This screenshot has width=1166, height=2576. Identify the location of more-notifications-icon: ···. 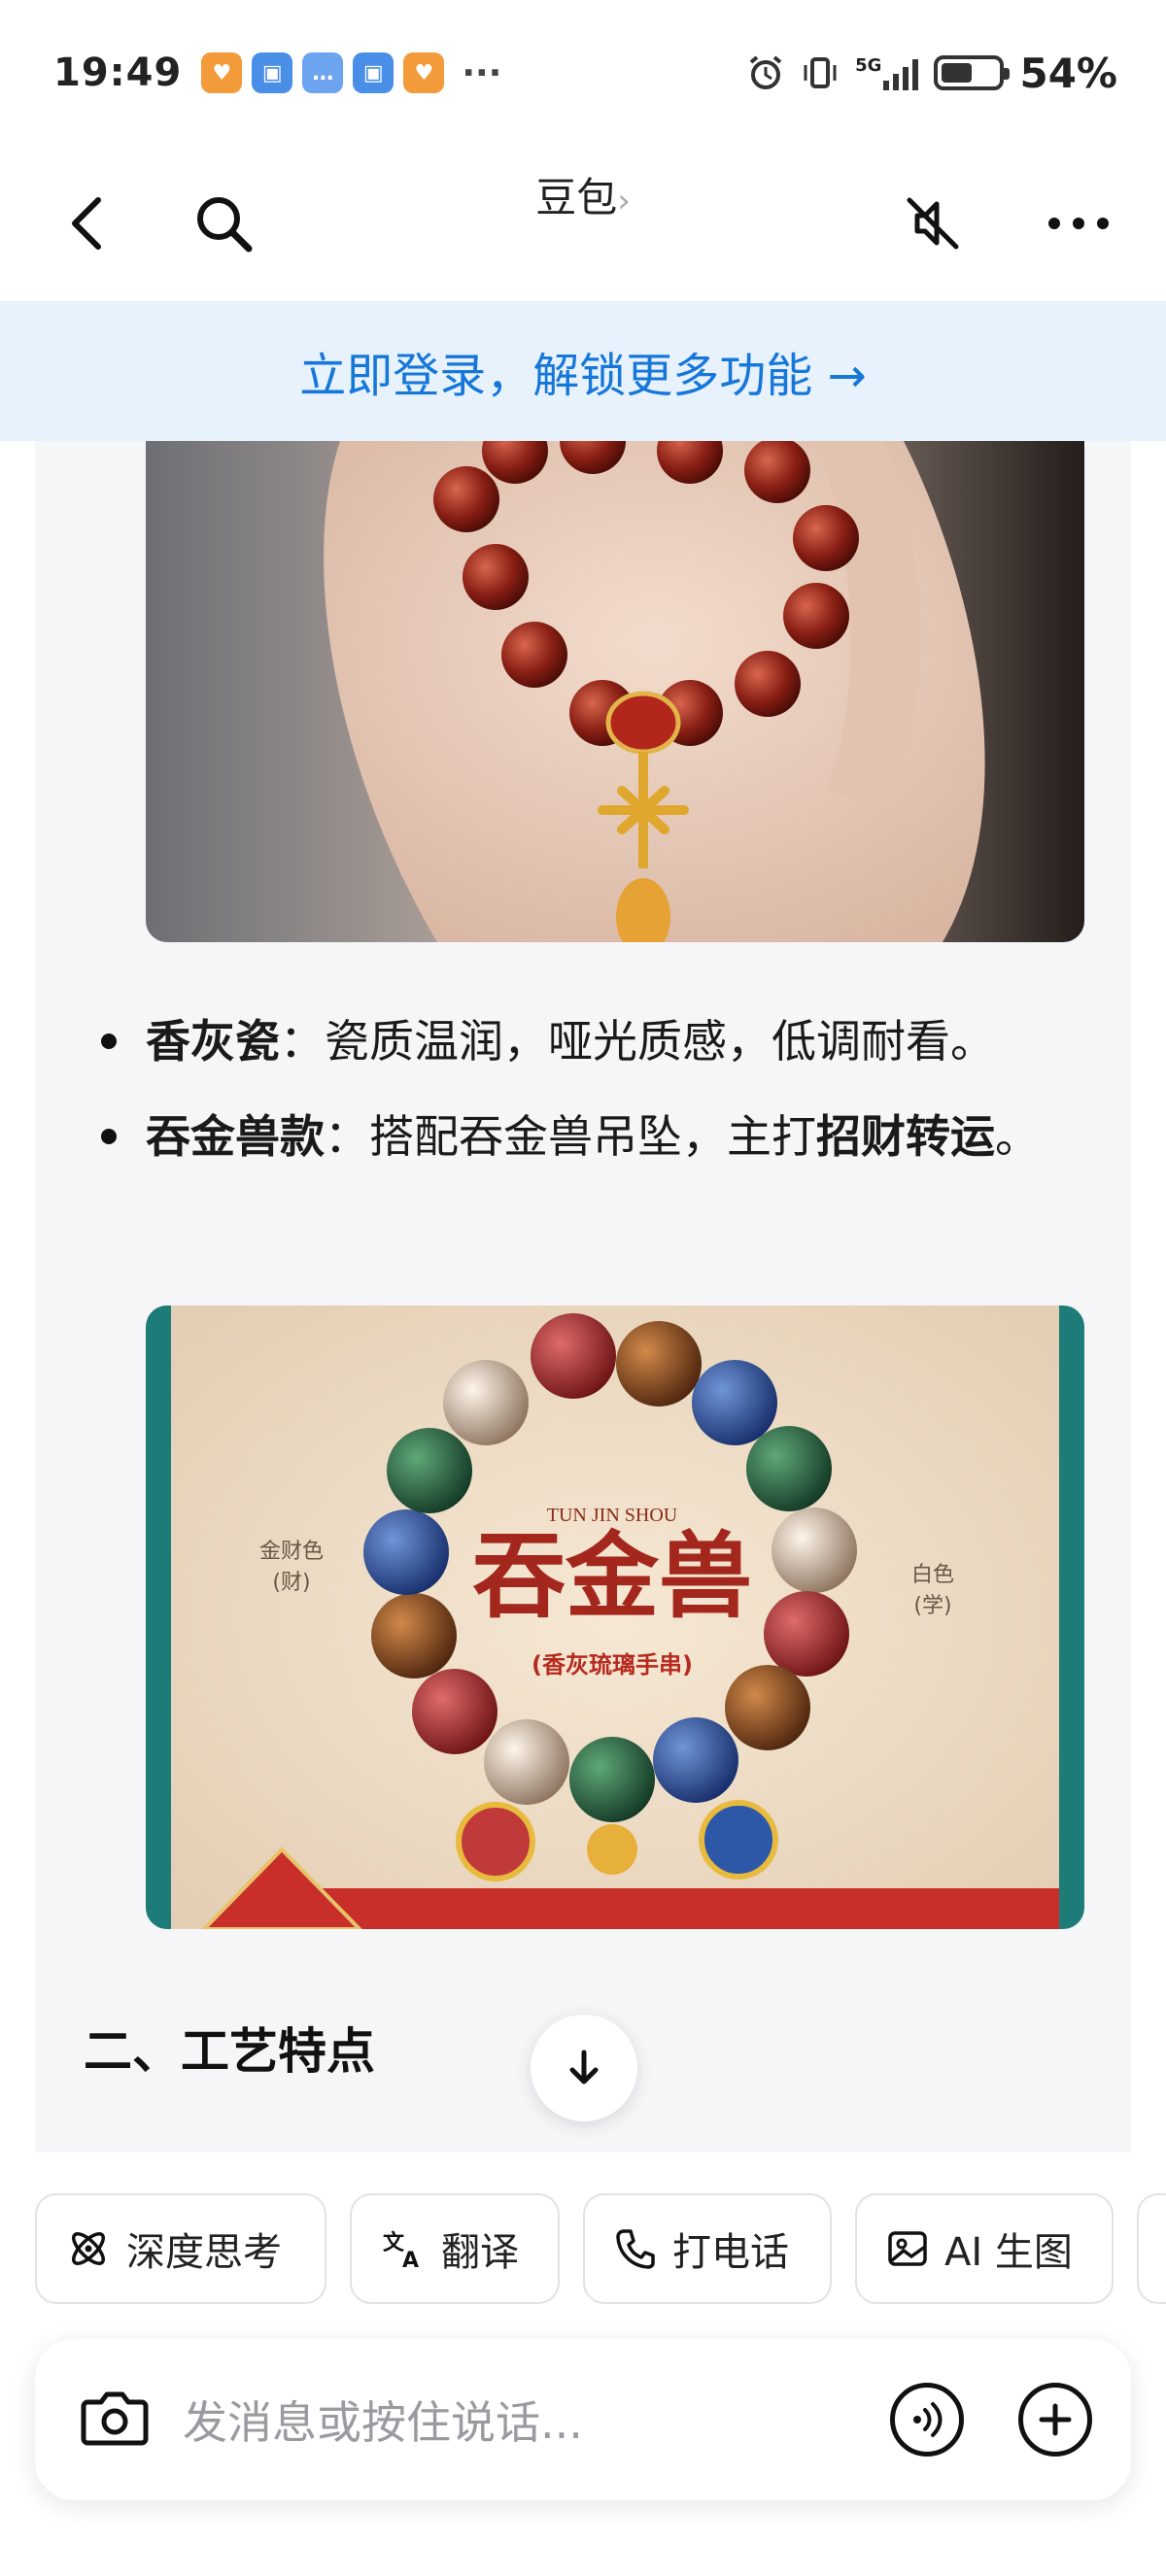
(482, 72).